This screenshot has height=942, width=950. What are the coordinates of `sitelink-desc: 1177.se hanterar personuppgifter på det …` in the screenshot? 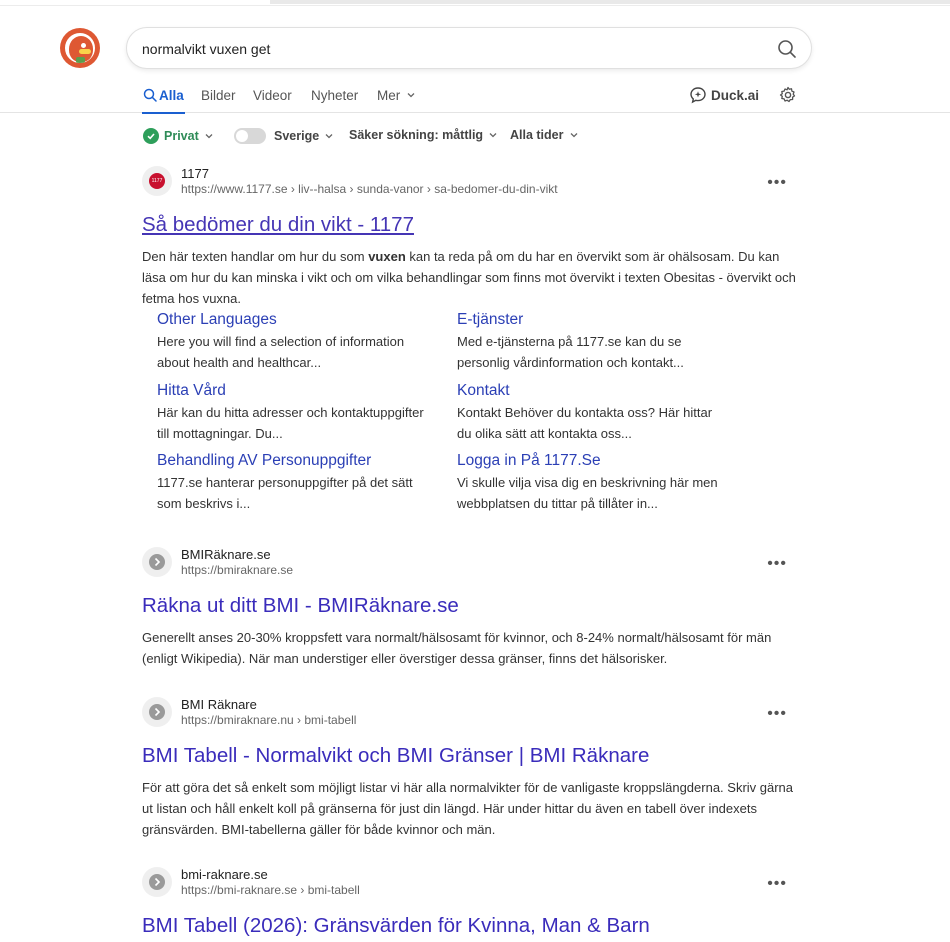 It's located at (285, 493).